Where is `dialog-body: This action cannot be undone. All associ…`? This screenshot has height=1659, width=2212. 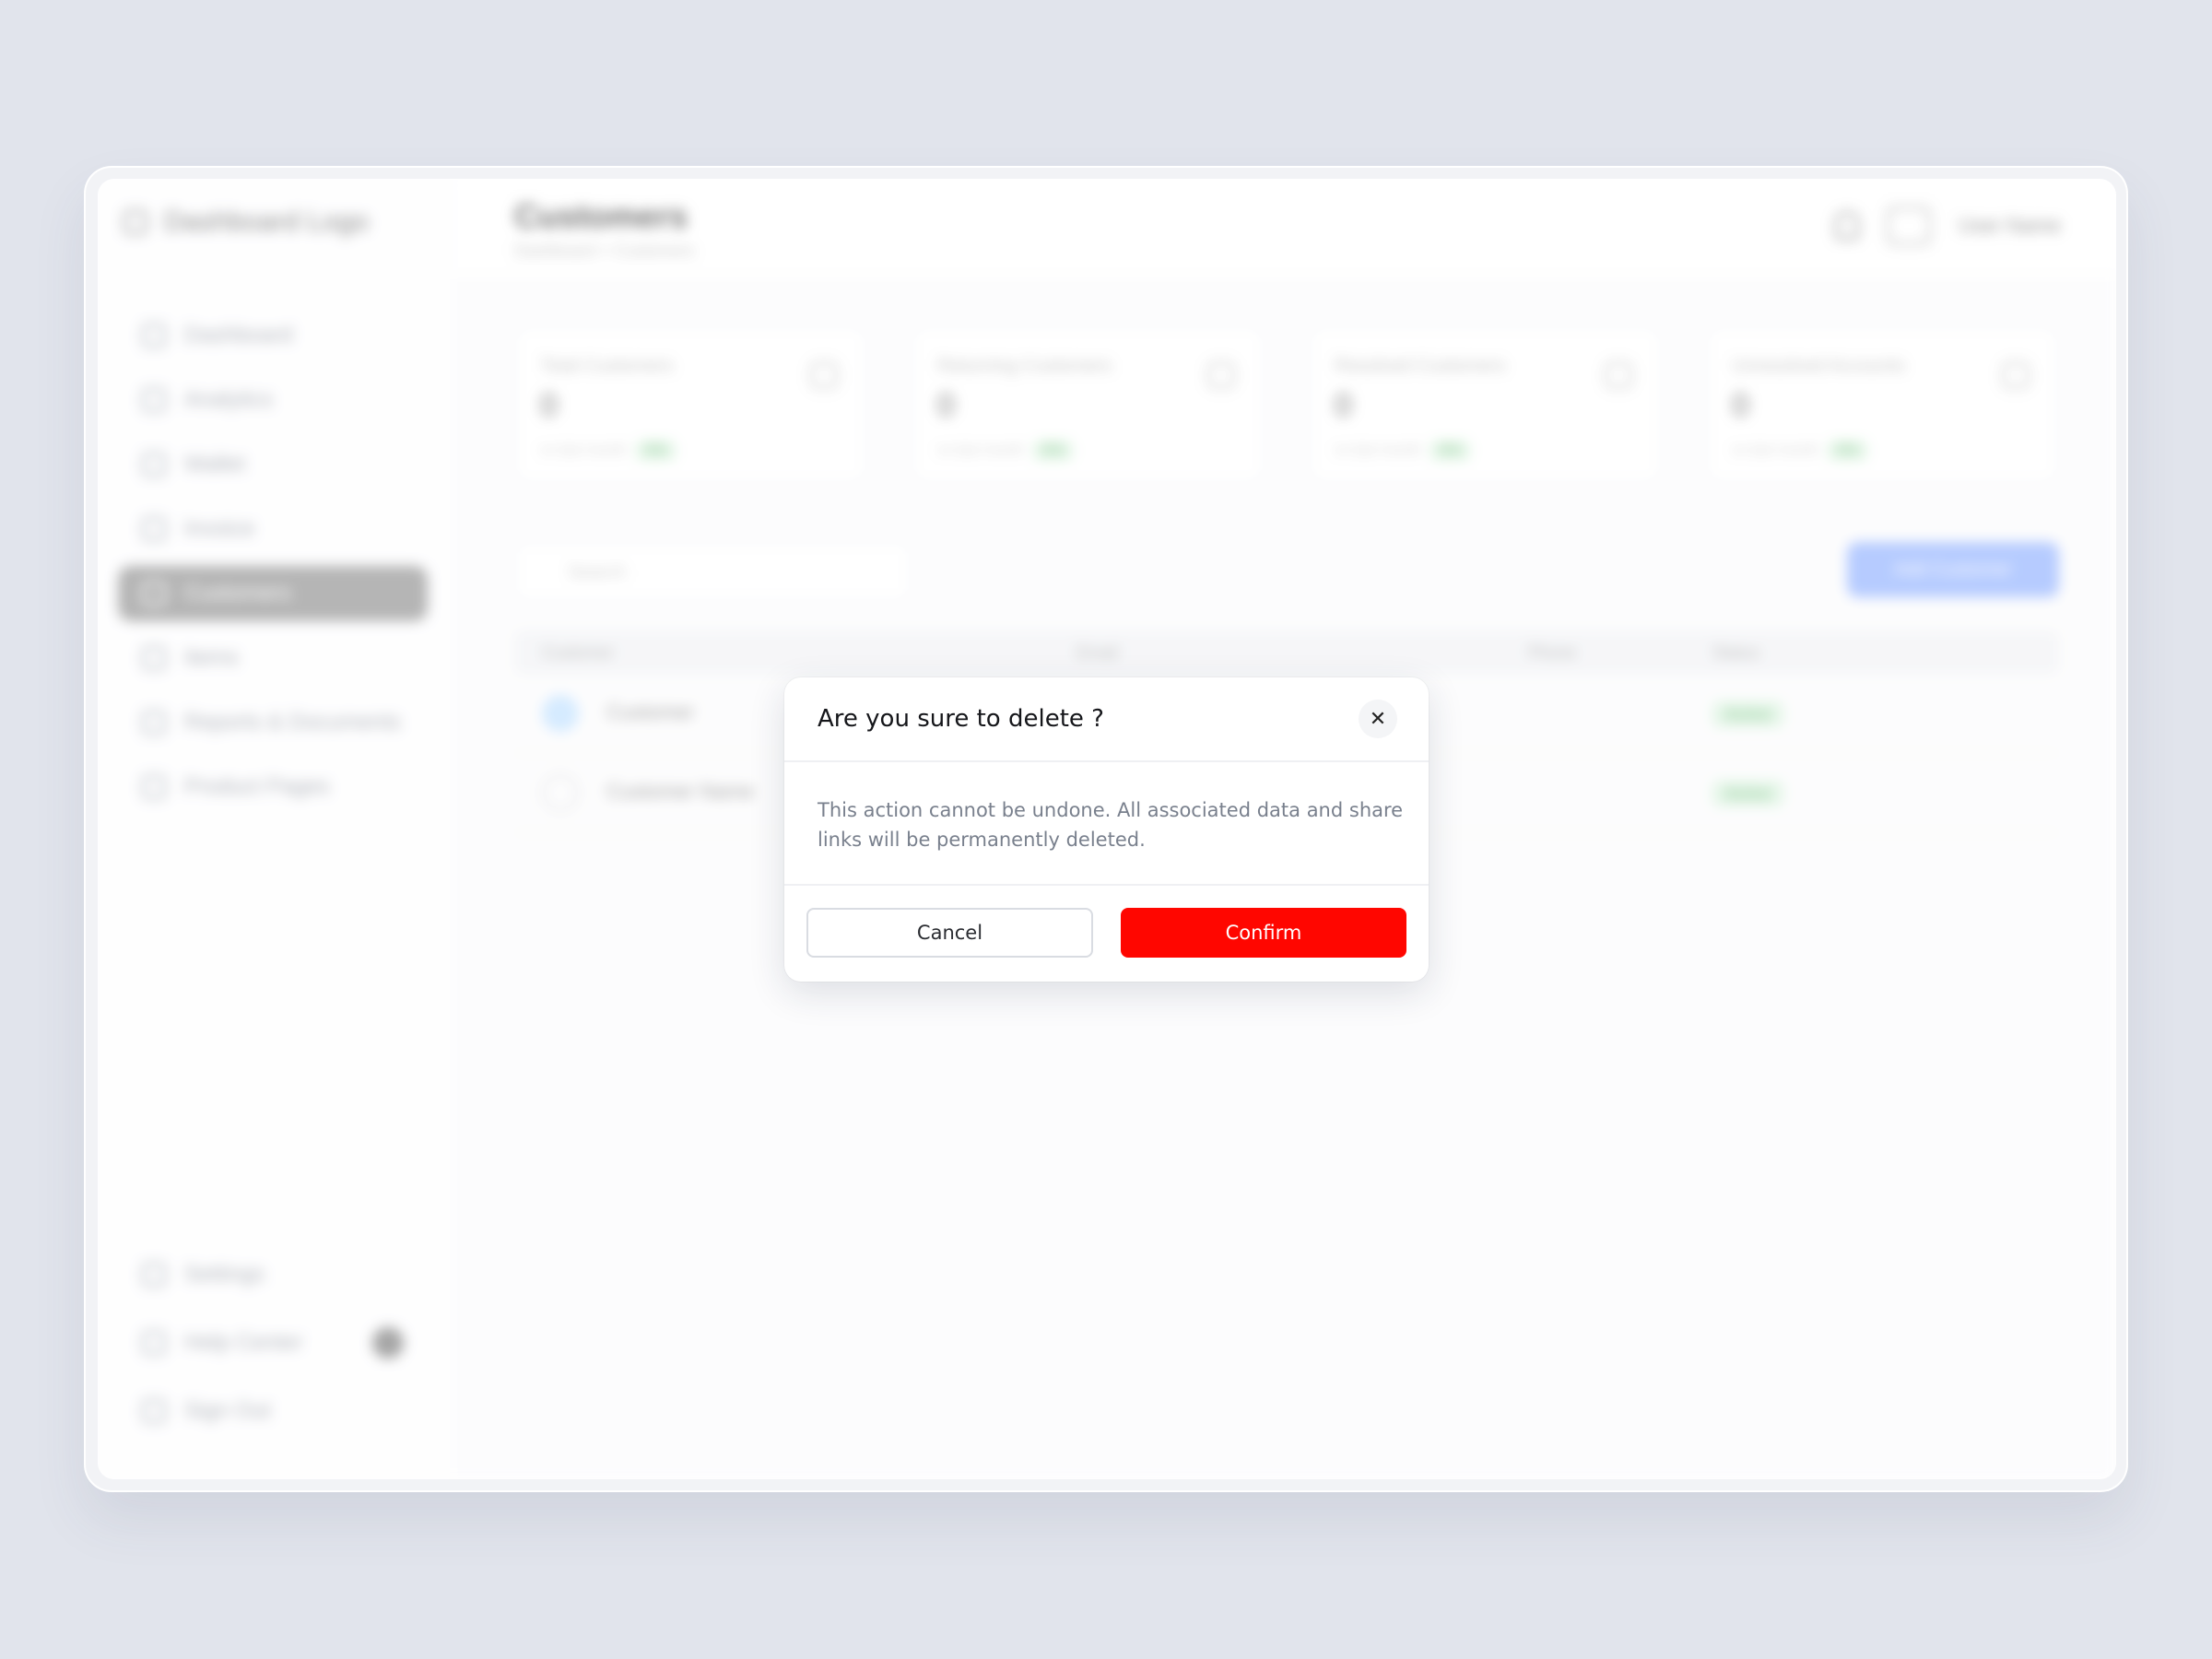
dialog-body: This action cannot be undone. All associ… is located at coordinates (1106, 824).